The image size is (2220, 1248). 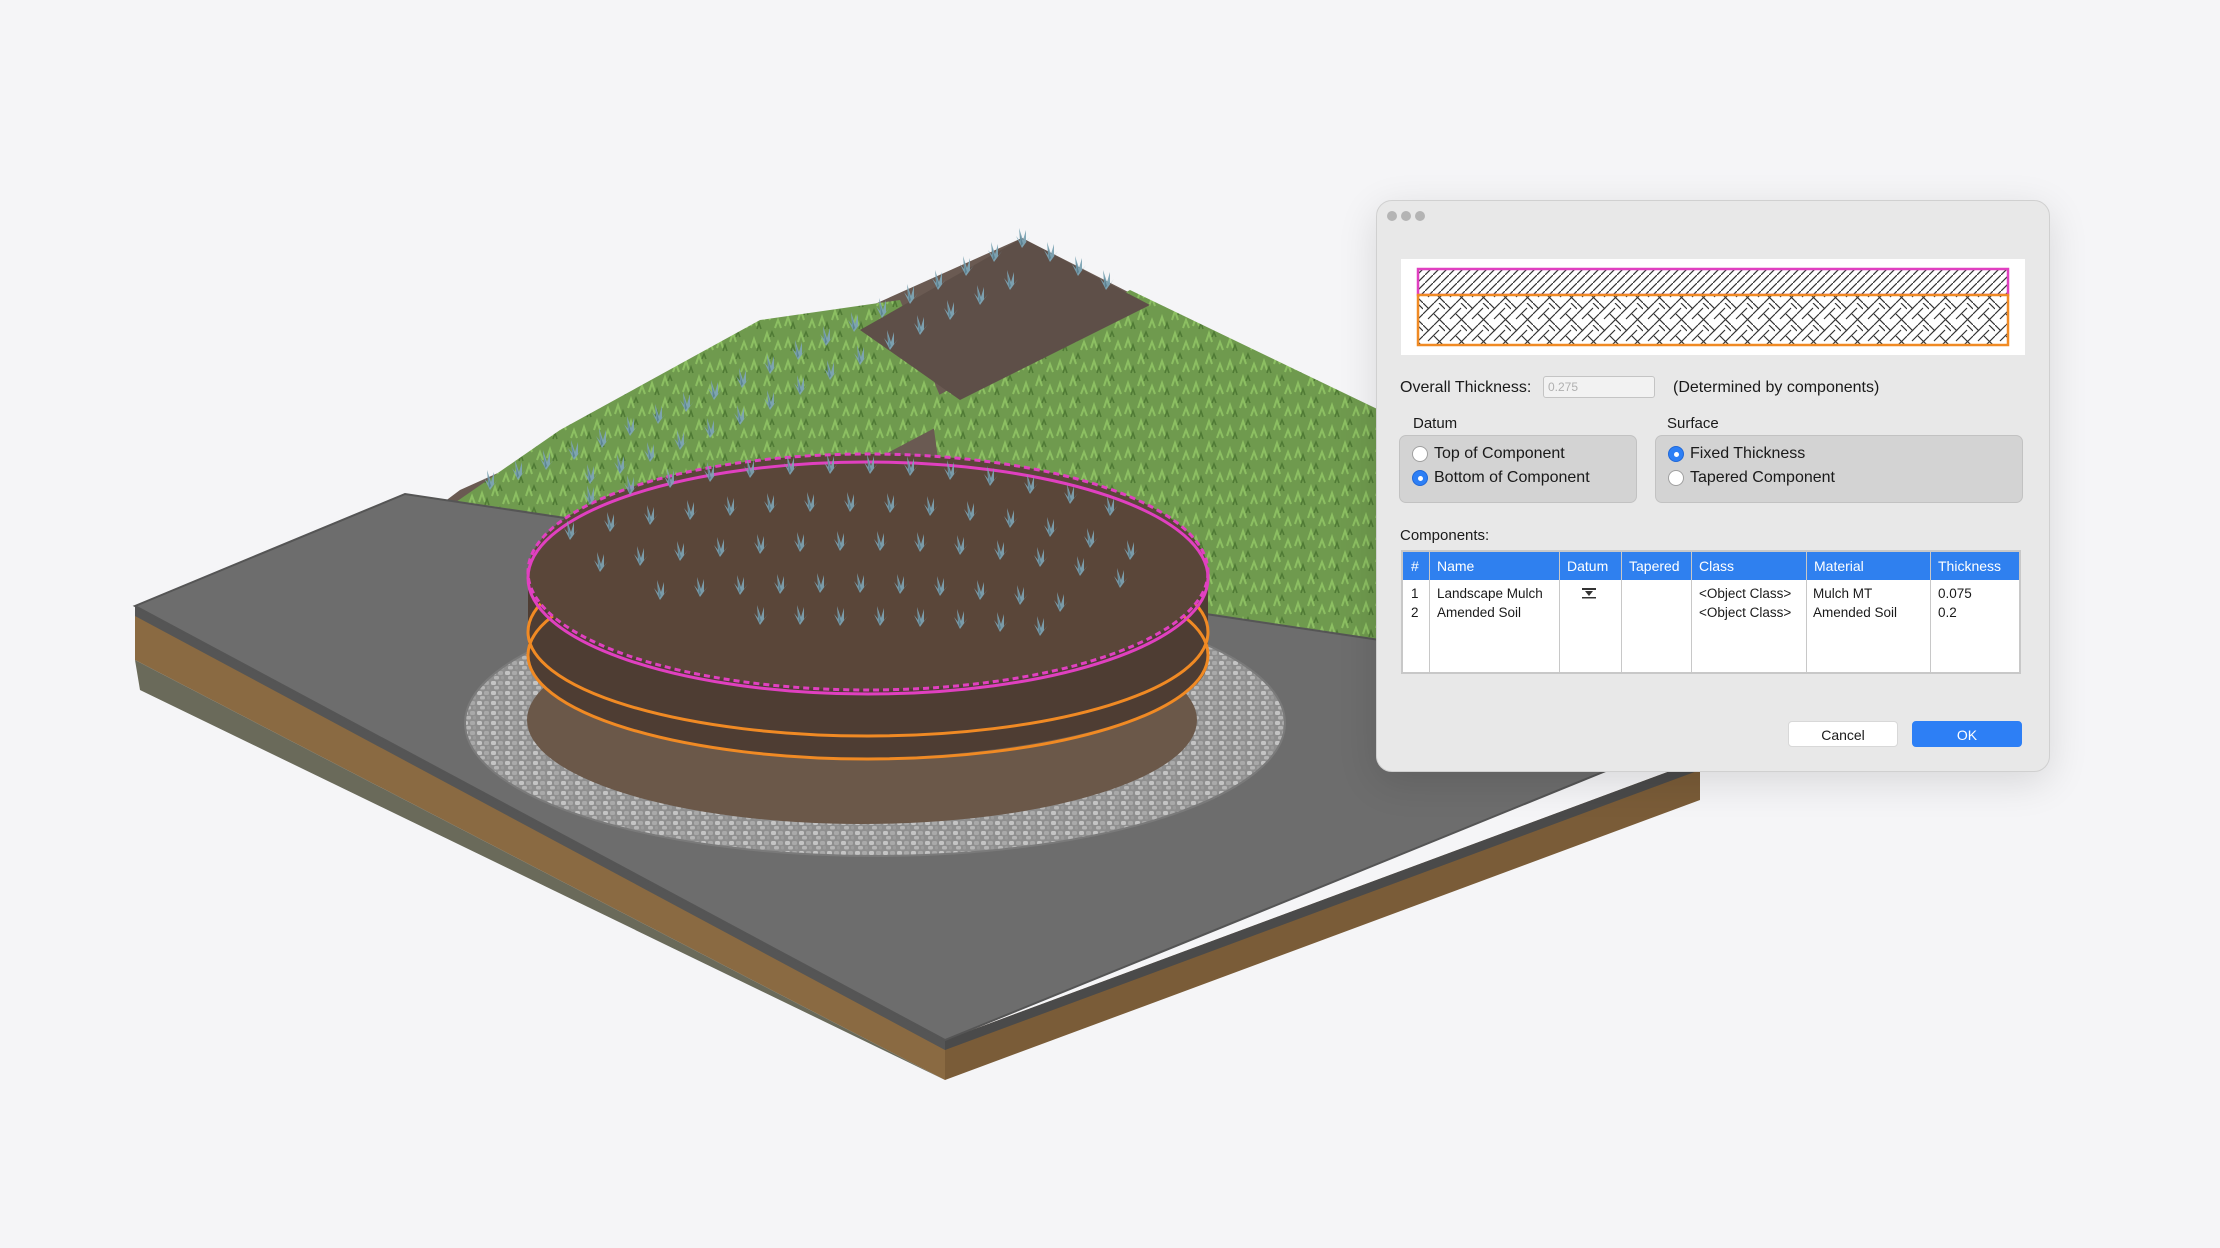 I want to click on datum-marker-icon, so click(x=1589, y=594).